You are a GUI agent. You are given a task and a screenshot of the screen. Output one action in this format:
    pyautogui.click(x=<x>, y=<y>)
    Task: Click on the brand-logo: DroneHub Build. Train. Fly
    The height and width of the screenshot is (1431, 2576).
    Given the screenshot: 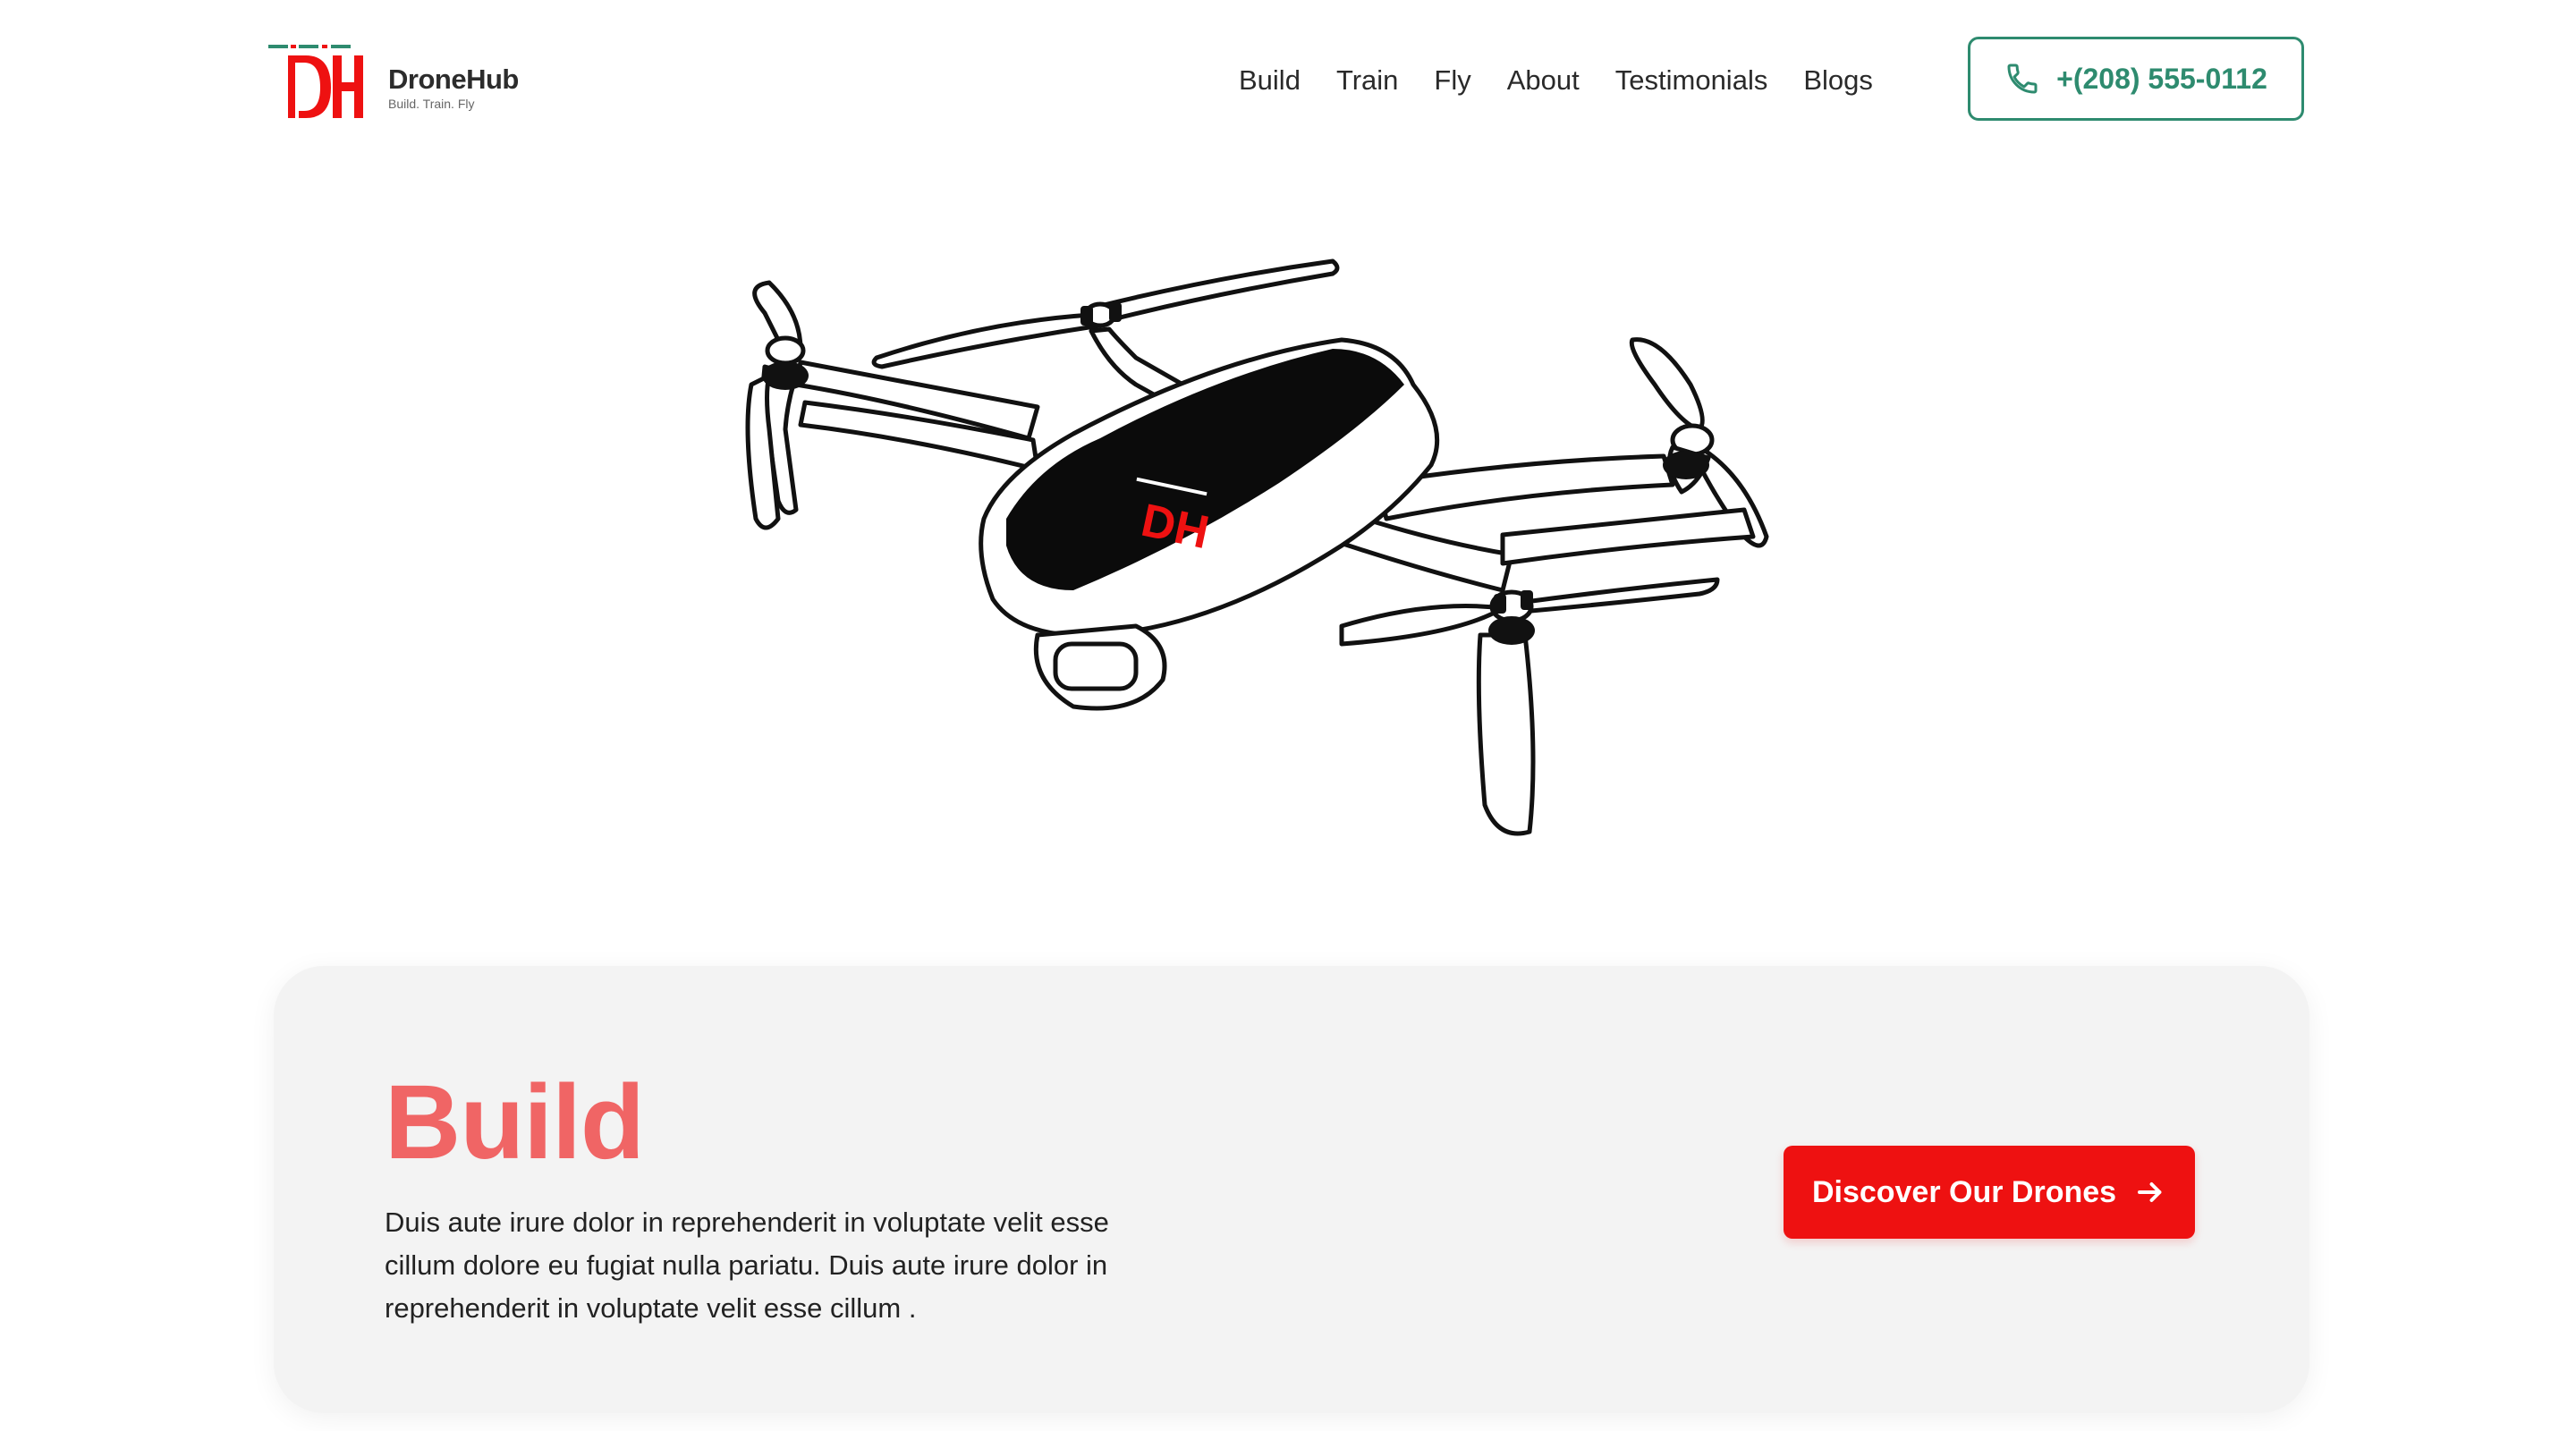 What is the action you would take?
    pyautogui.click(x=402, y=83)
    